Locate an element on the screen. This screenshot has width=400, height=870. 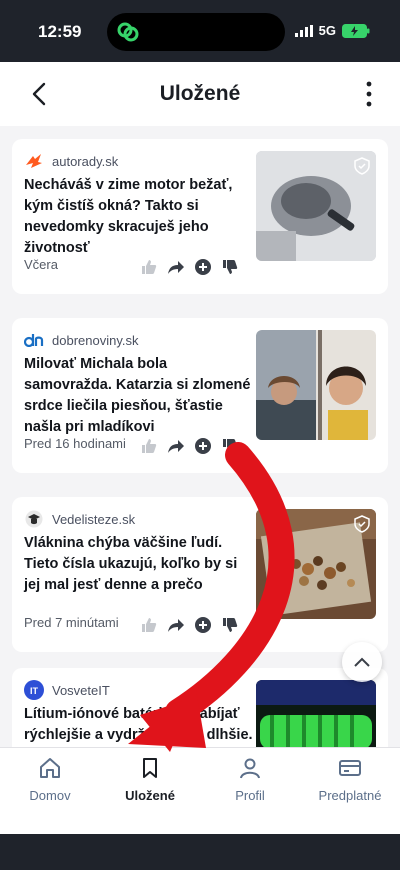
katarzia-photo-image is located at coordinates (316, 385).